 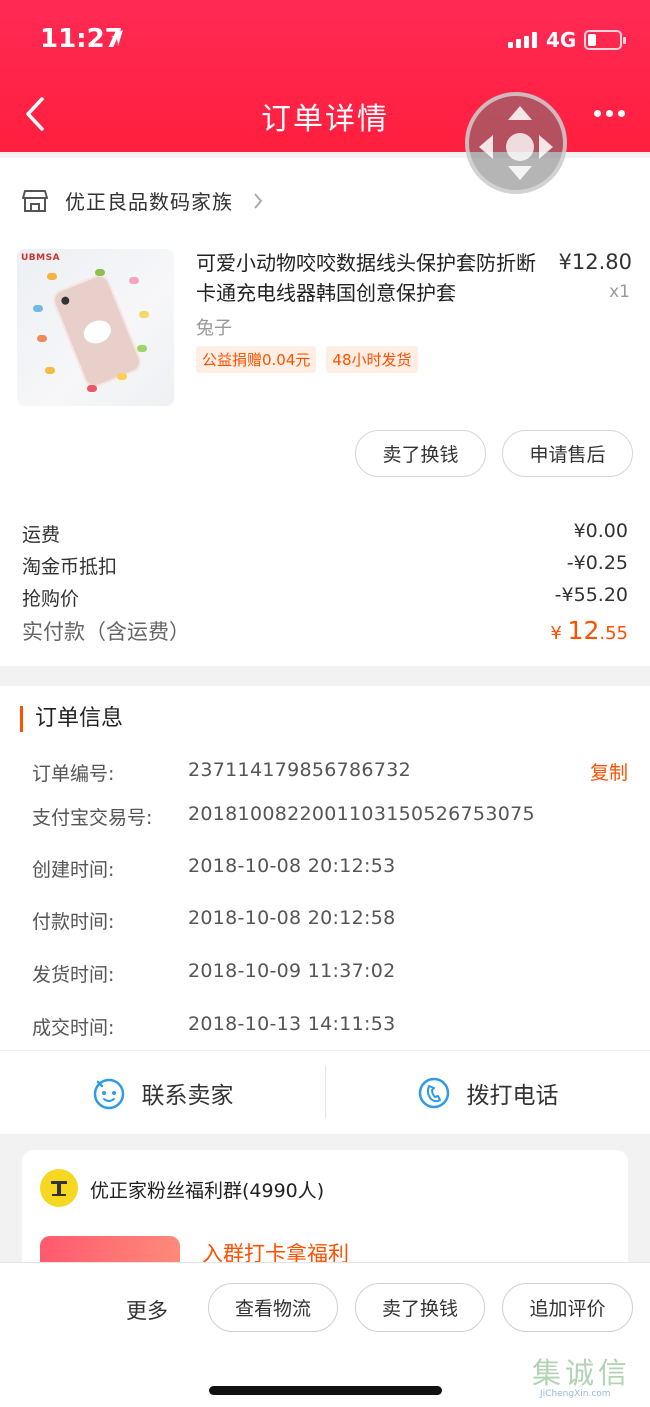 I want to click on more-options-icon, so click(x=609, y=113).